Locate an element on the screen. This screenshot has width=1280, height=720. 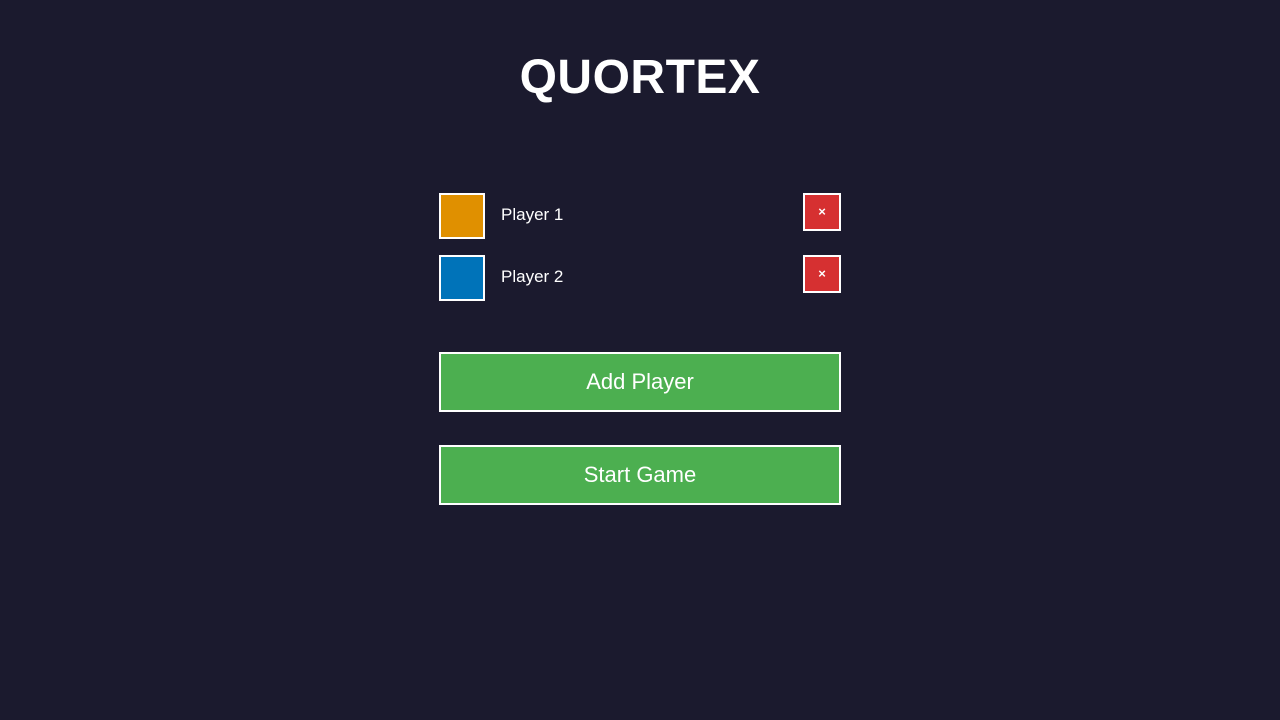
player-name: Player 2 is located at coordinates (532, 278).